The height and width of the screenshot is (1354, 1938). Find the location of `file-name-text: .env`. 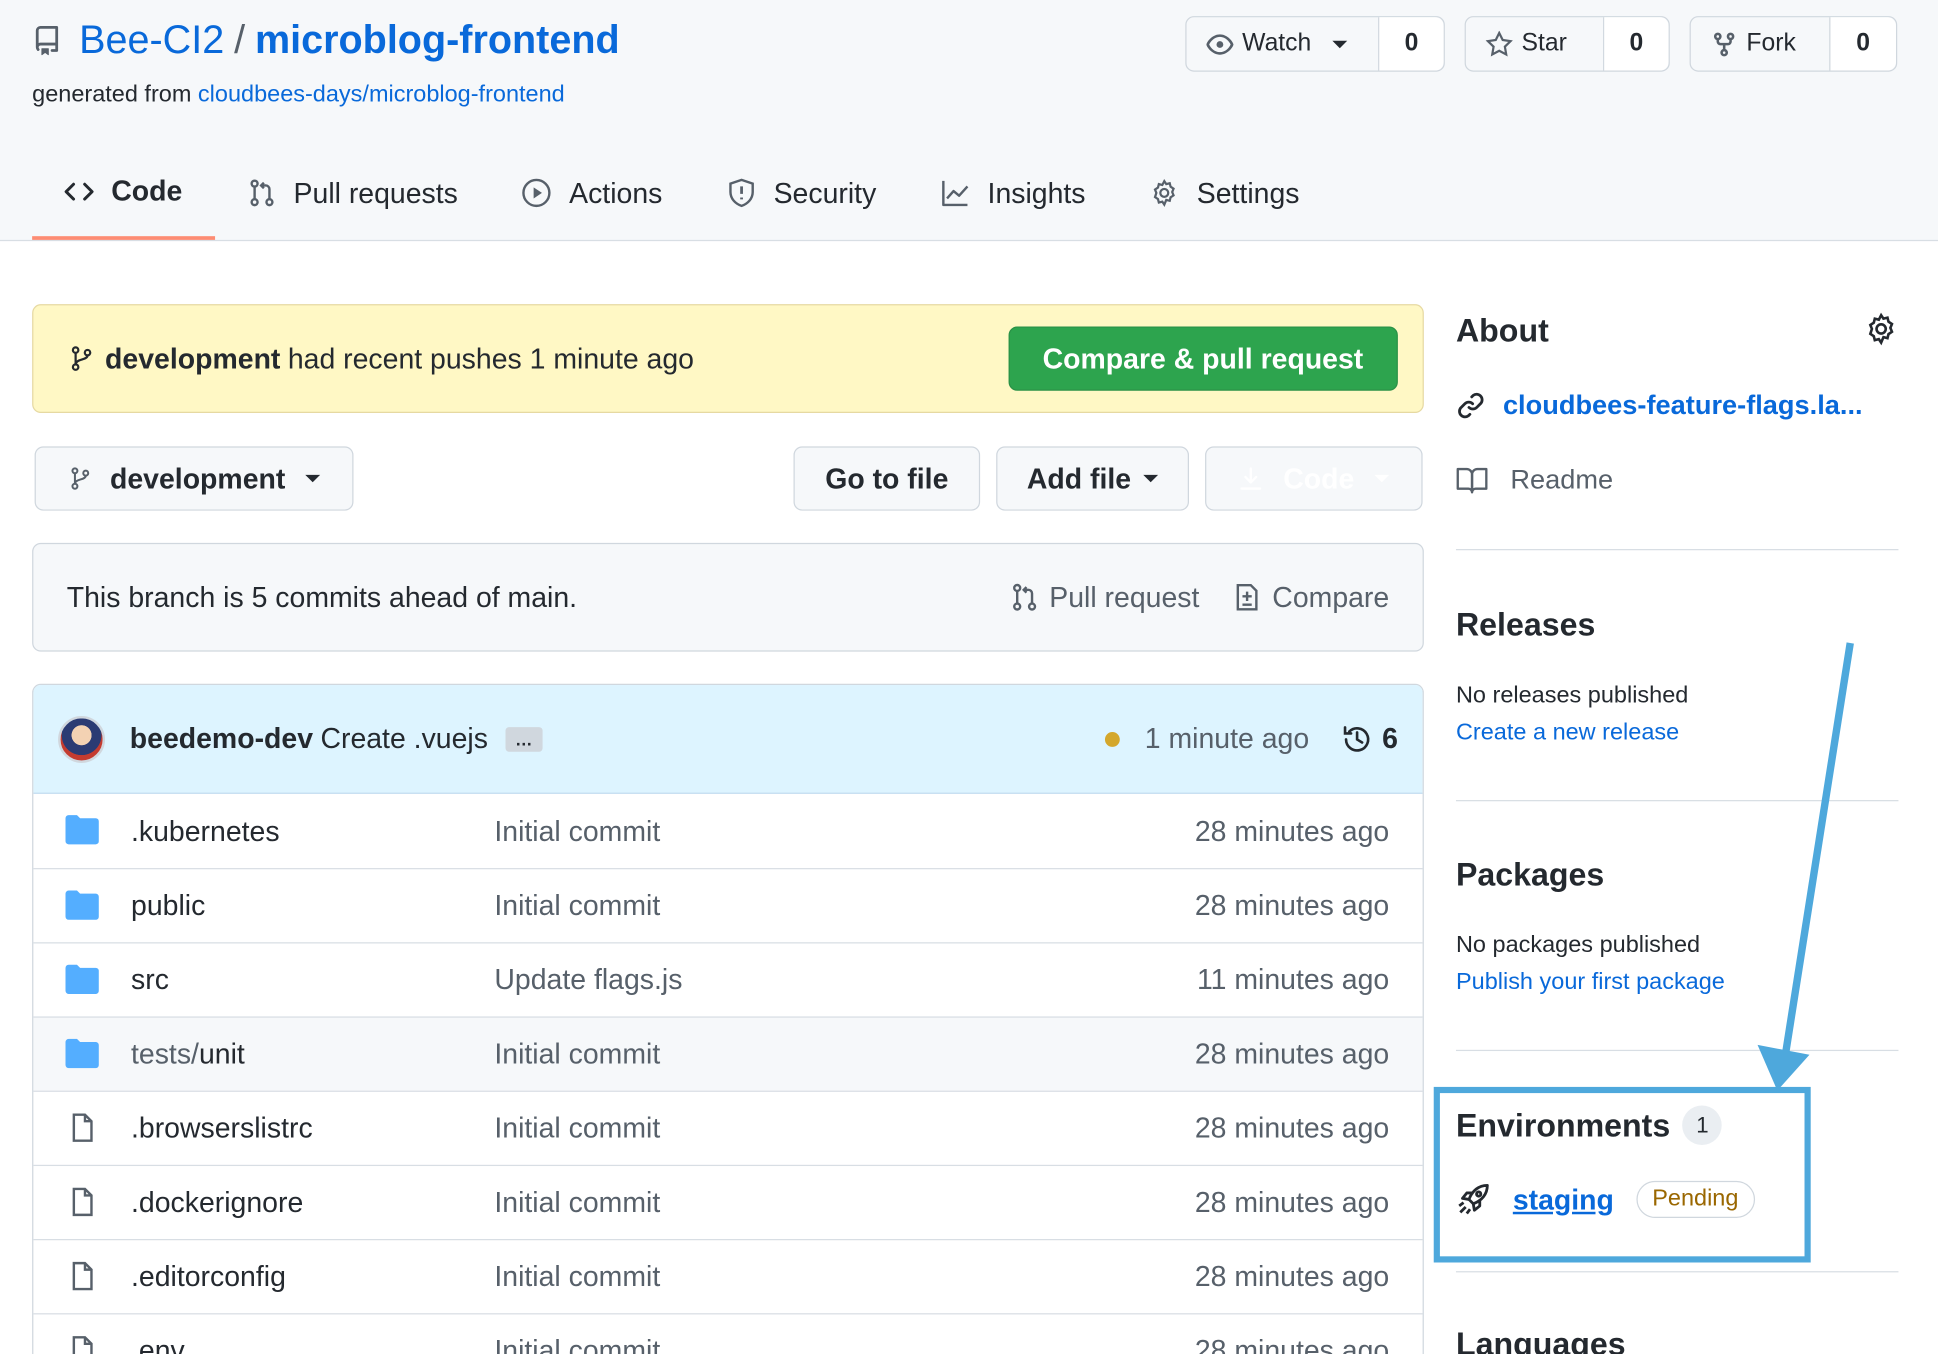

file-name-text: .env is located at coordinates (158, 1344).